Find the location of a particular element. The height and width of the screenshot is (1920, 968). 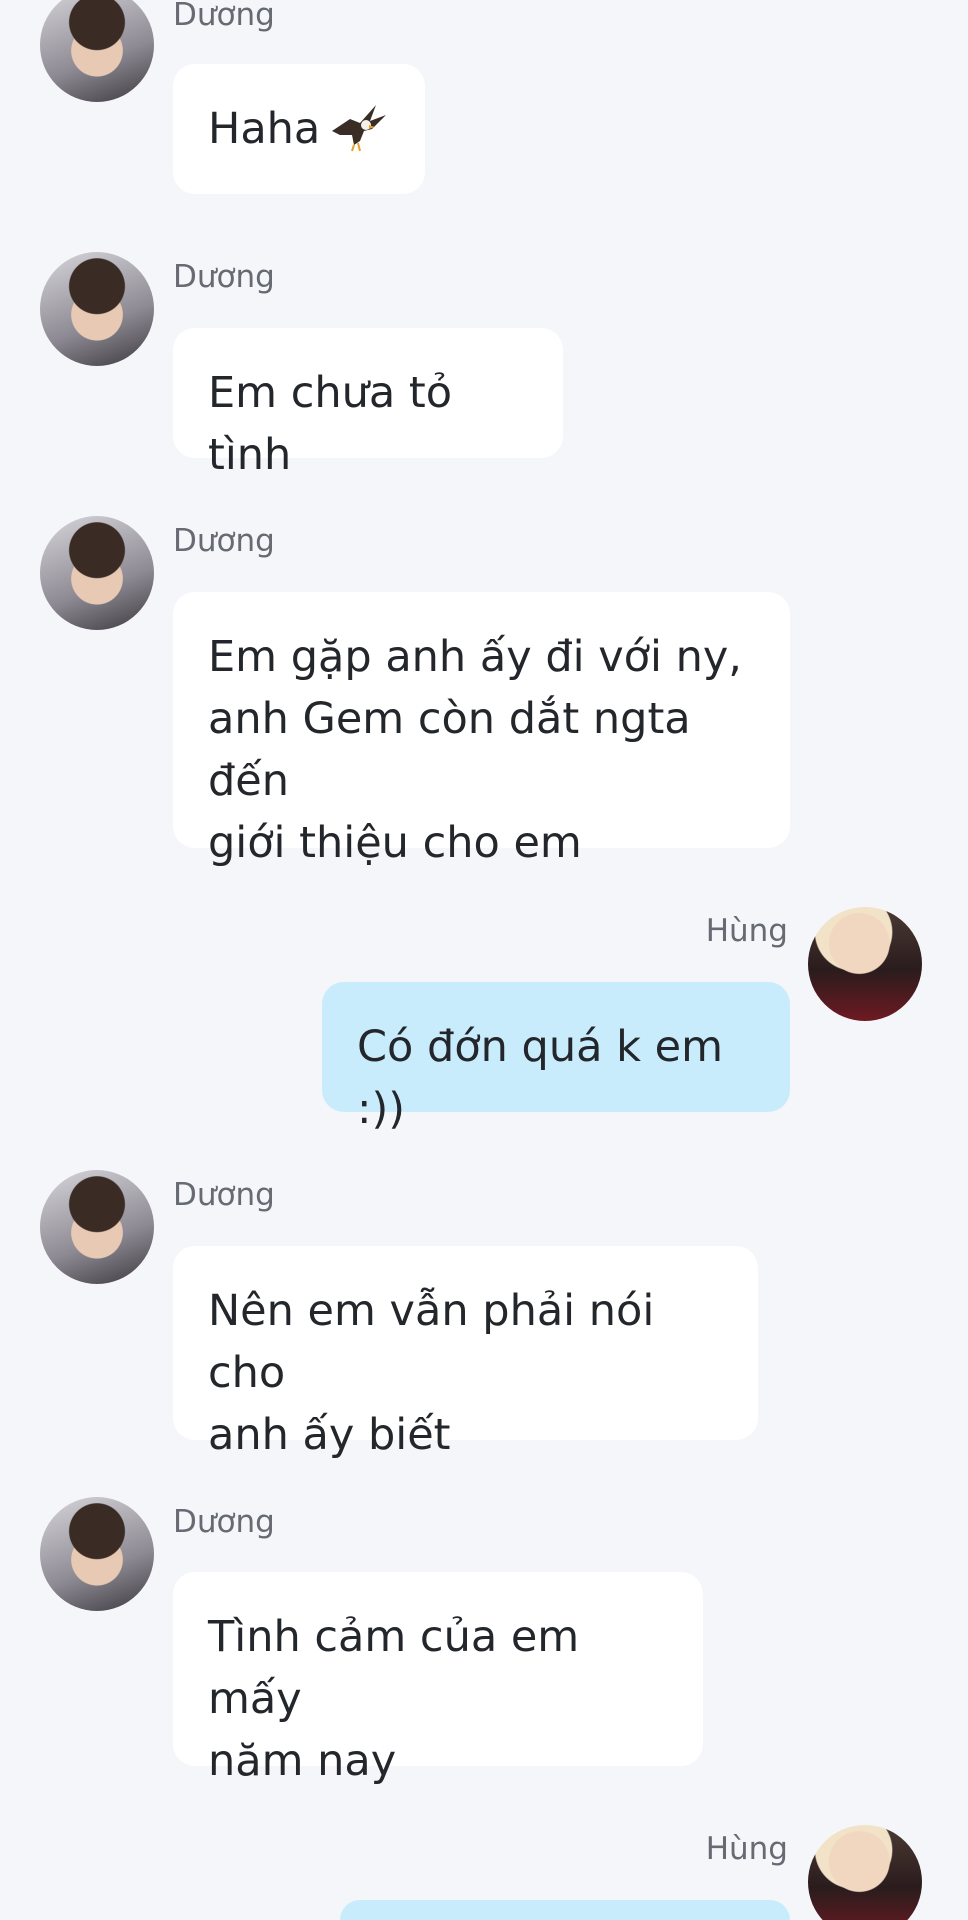

message-text: giới thiệu cho em is located at coordinates (395, 843).